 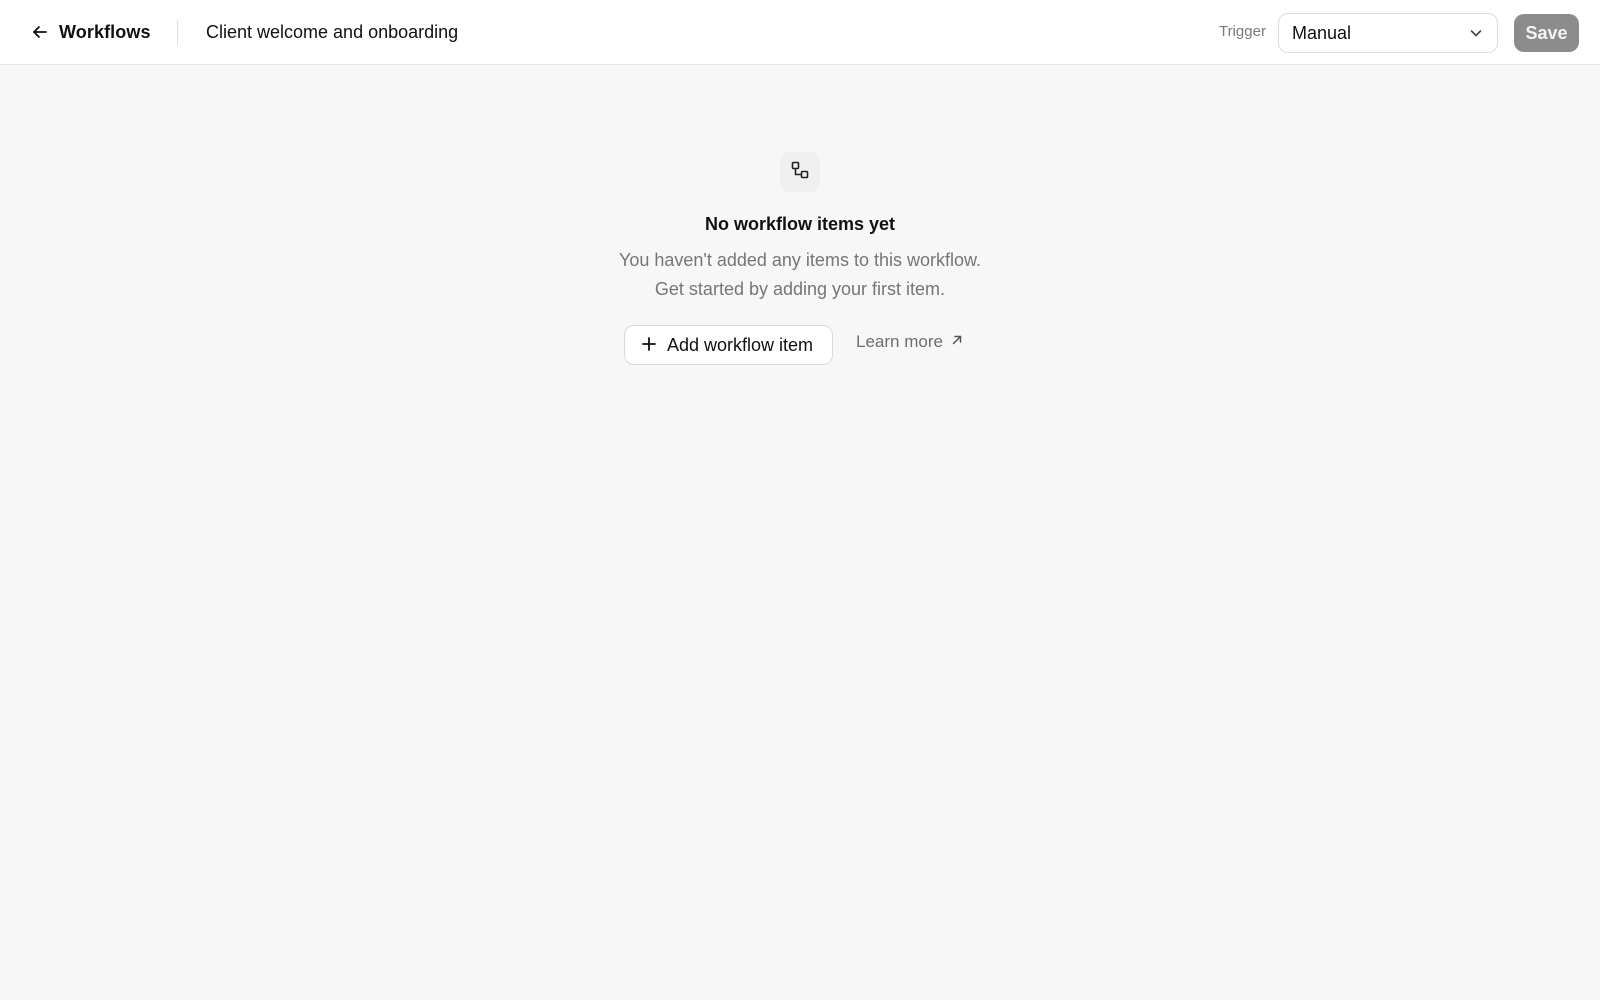 I want to click on learn-more-label: Learn more, so click(x=899, y=341).